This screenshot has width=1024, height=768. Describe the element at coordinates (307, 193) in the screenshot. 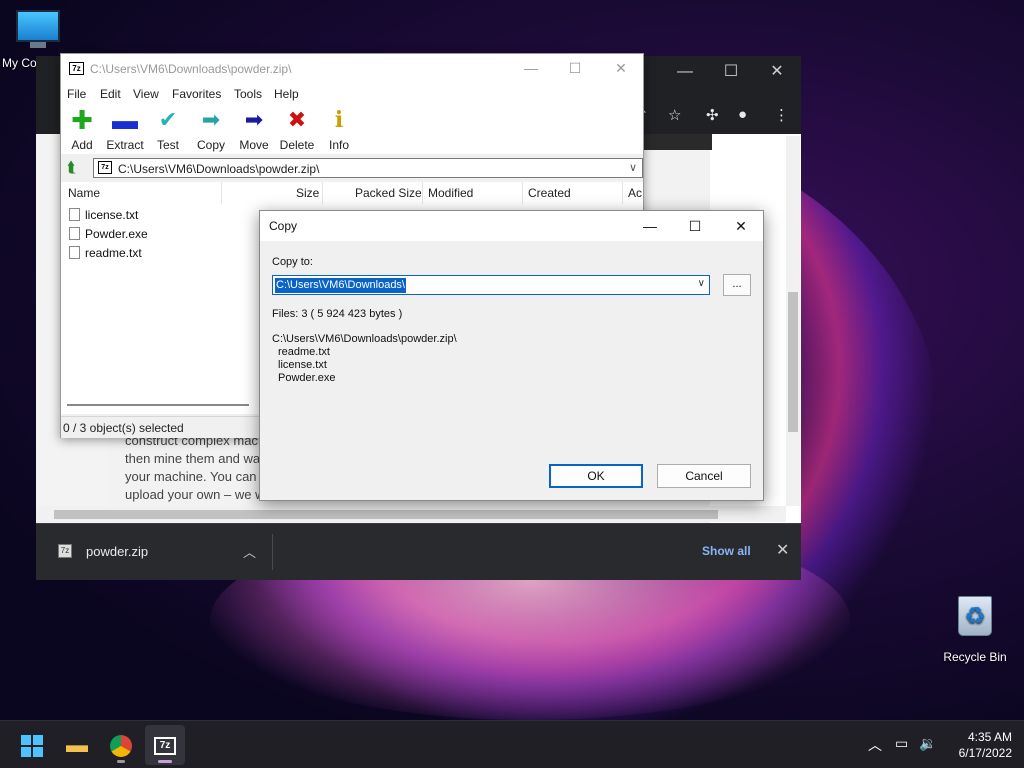

I see `column-size: Size` at that location.